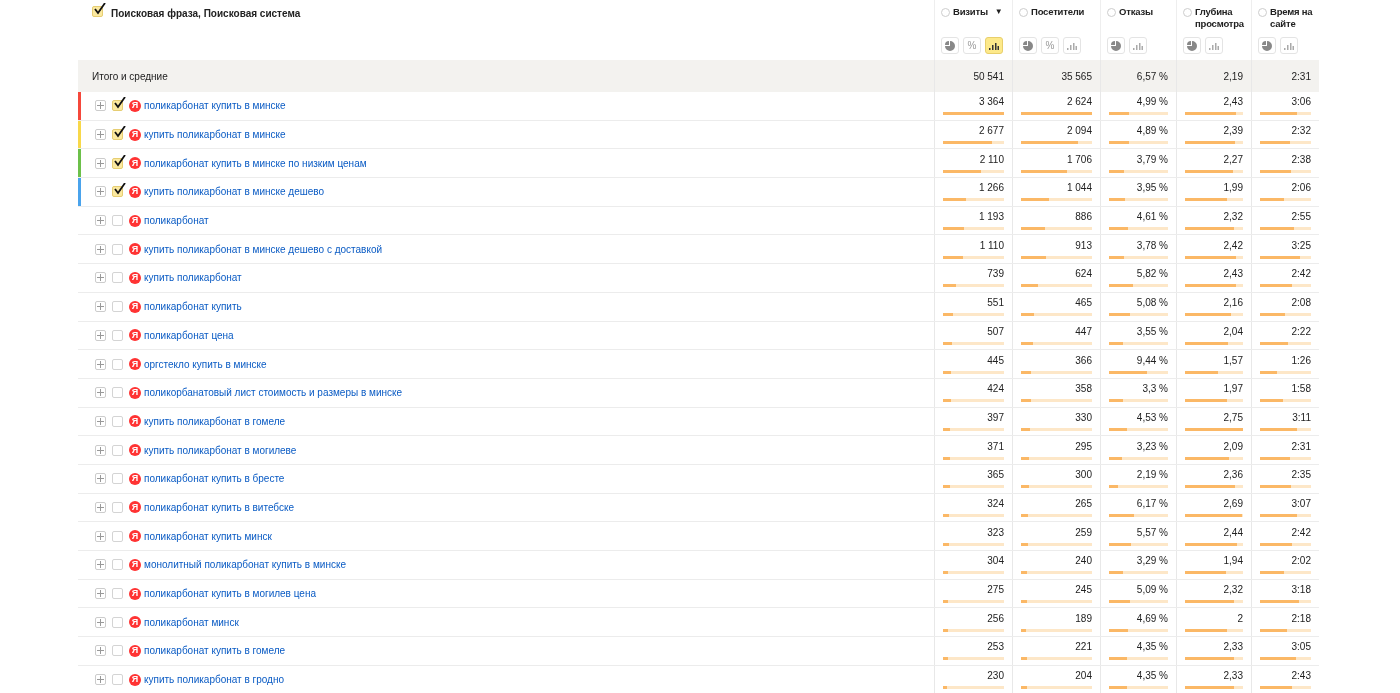 The width and height of the screenshot is (1400, 693). Describe the element at coordinates (995, 475) in the screenshot. I see `metric-value: 365` at that location.